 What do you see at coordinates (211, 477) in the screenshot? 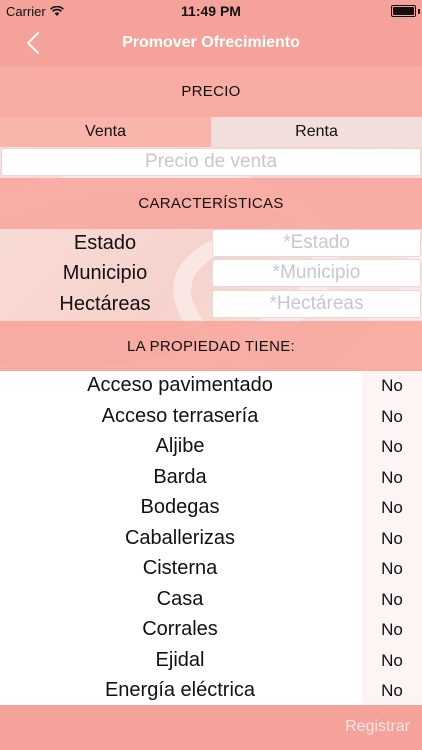
I see `list-item: Barda No` at bounding box center [211, 477].